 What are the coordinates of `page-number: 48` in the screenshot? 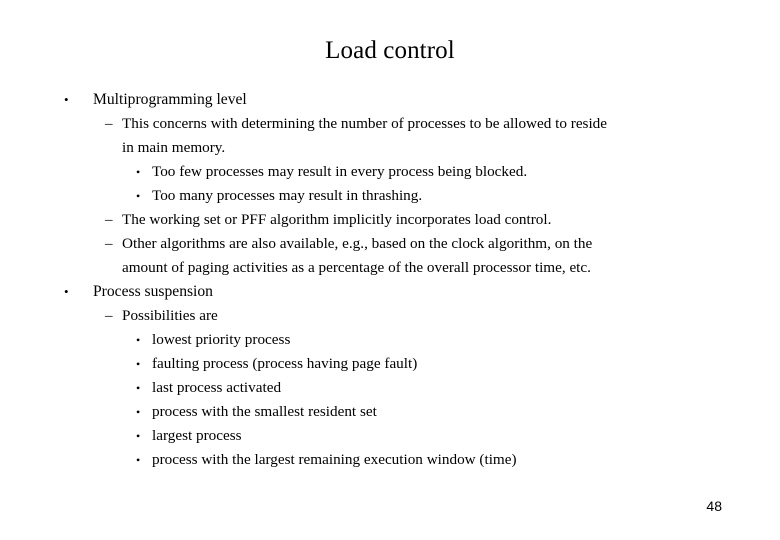 It's located at (714, 506).